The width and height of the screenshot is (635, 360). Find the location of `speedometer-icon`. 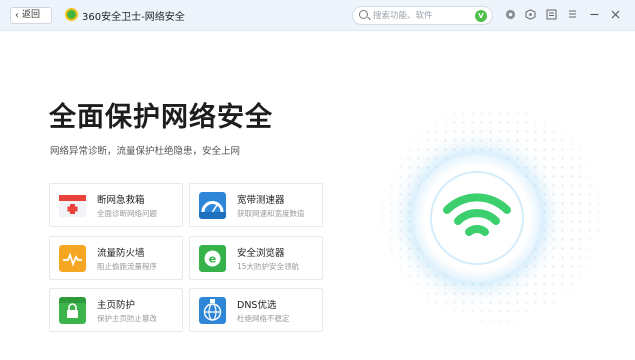

speedometer-icon is located at coordinates (212, 205).